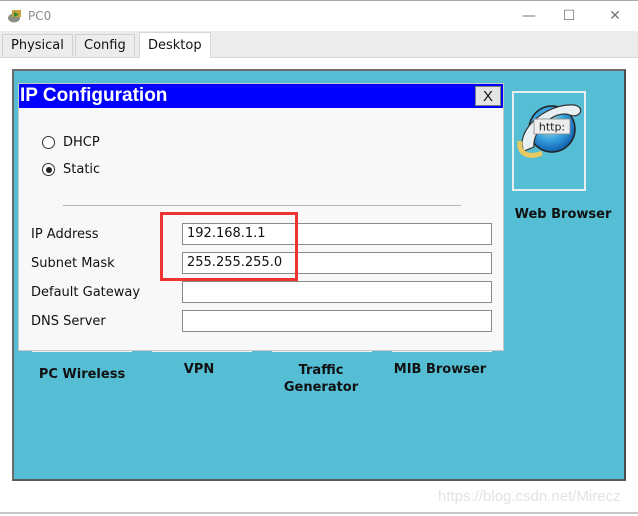 The image size is (638, 516). What do you see at coordinates (319, 513) in the screenshot?
I see `bottom-border` at bounding box center [319, 513].